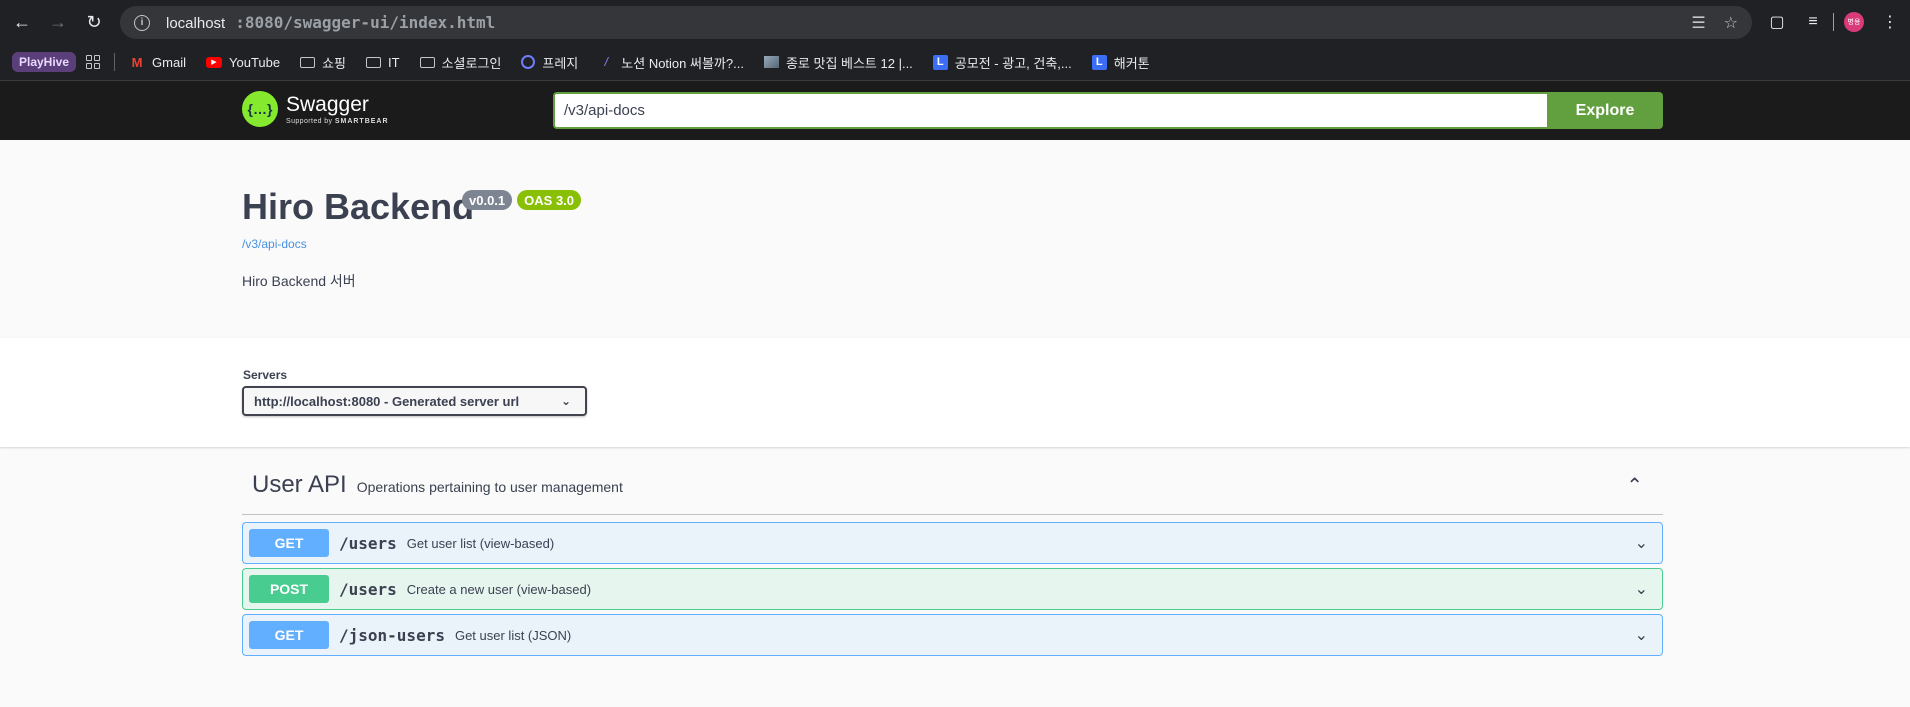 Image resolution: width=1910 pixels, height=707 pixels. What do you see at coordinates (549, 200) in the screenshot?
I see `oas-badge: OAS 3.0` at bounding box center [549, 200].